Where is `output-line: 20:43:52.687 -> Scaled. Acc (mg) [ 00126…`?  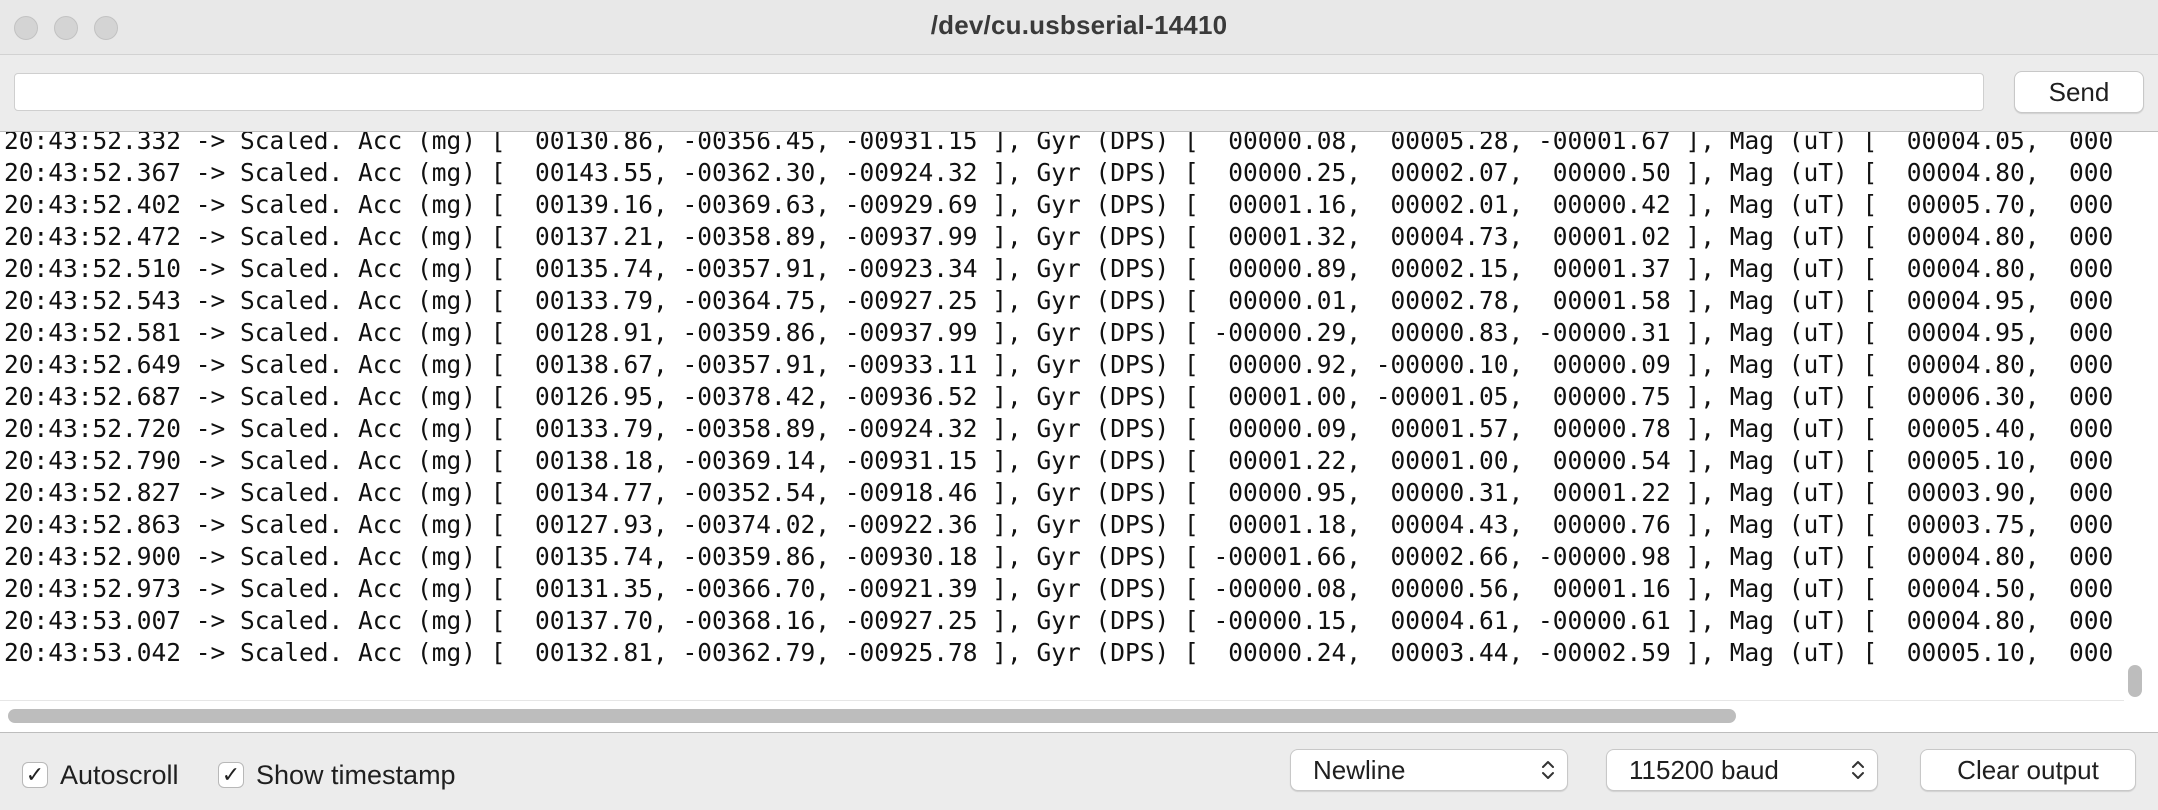
output-line: 20:43:52.687 -> Scaled. Acc (mg) [ 00126… is located at coordinates (1059, 396).